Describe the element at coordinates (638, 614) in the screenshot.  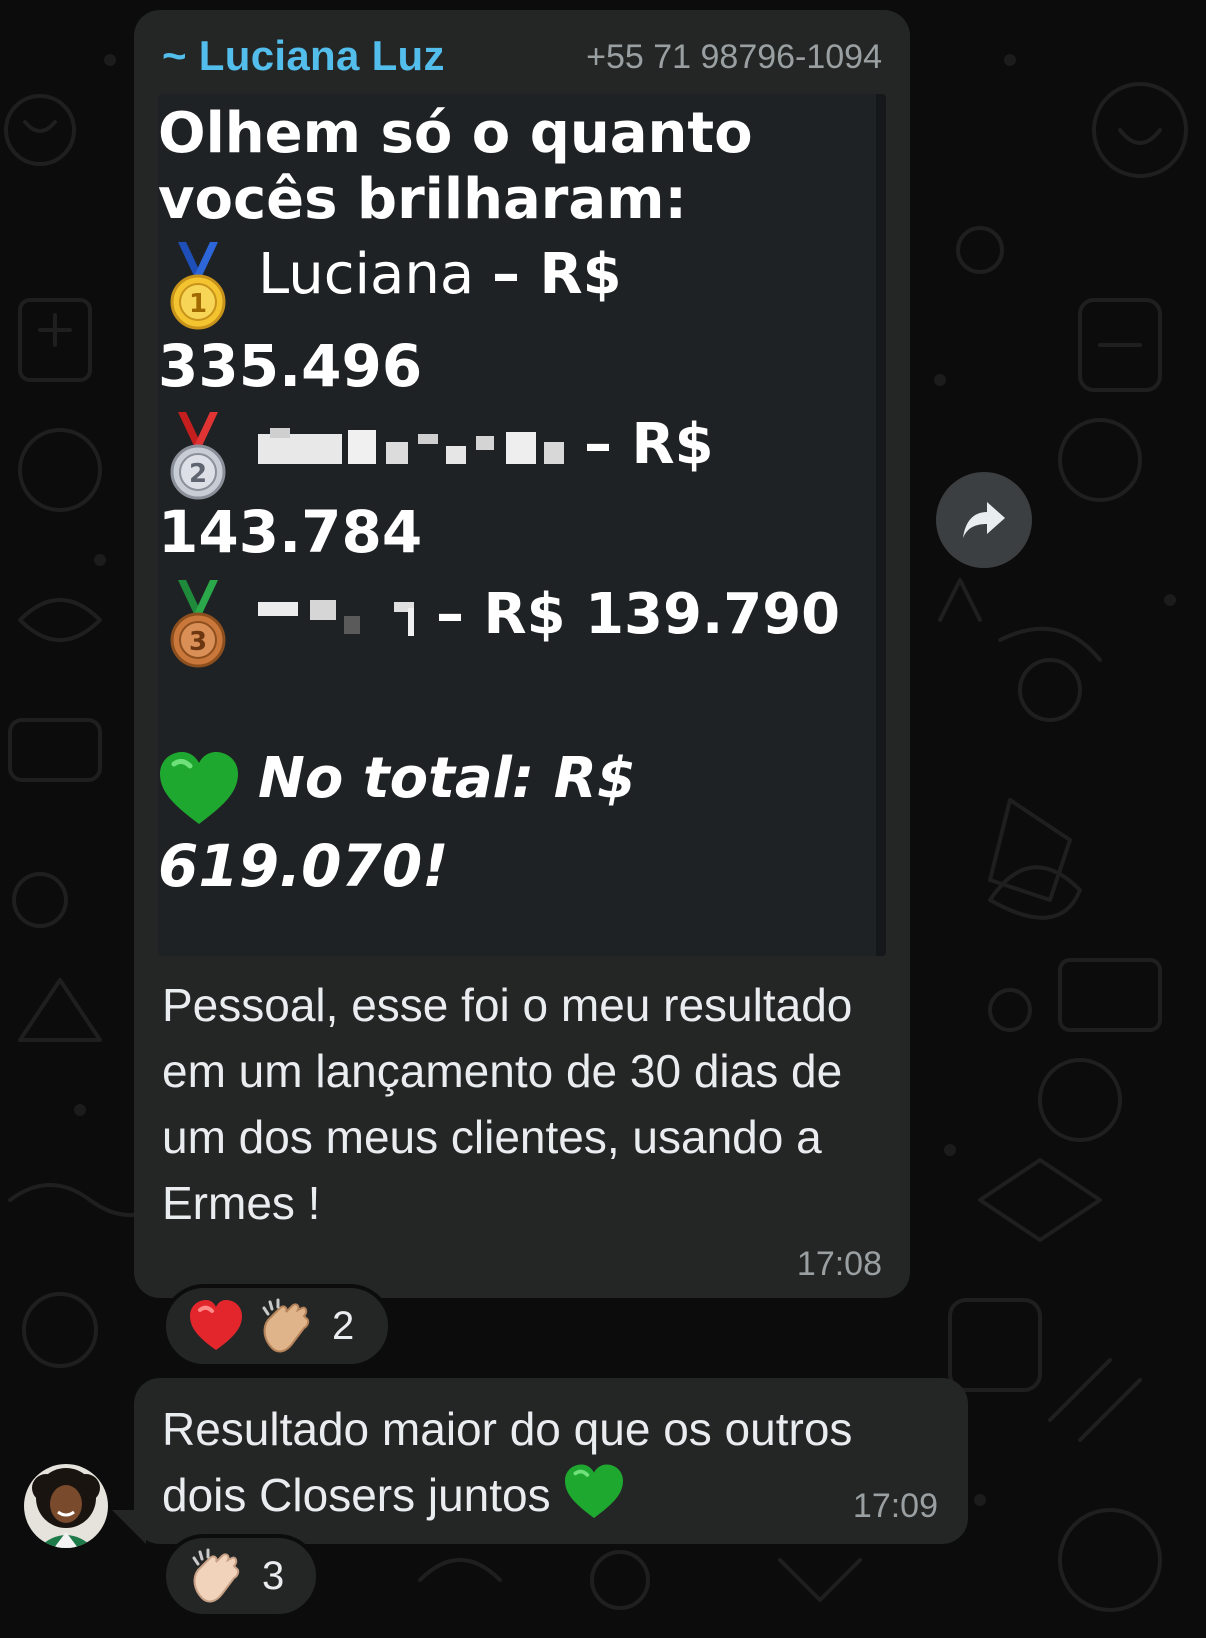
I see `rank-3-amount: – R$ 139.790` at that location.